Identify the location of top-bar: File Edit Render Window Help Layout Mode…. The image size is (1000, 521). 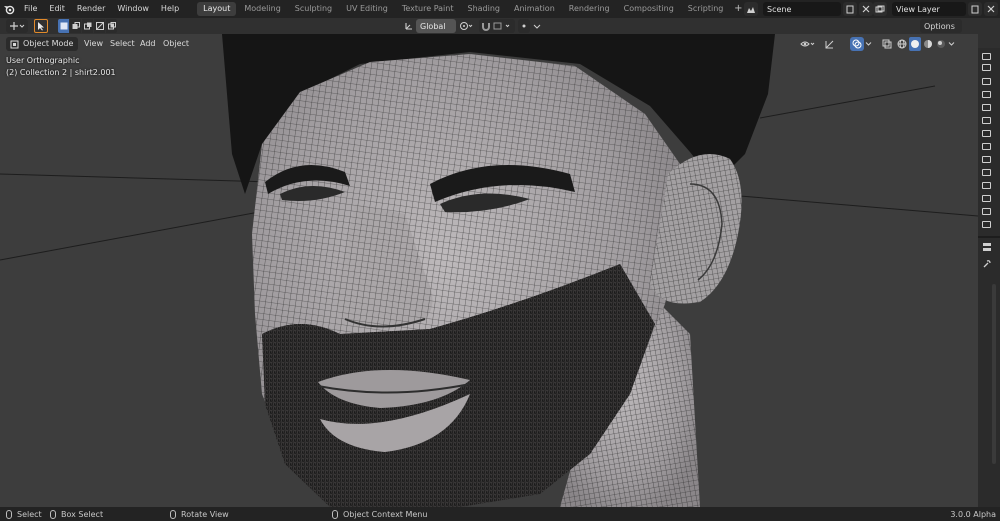
(500, 9).